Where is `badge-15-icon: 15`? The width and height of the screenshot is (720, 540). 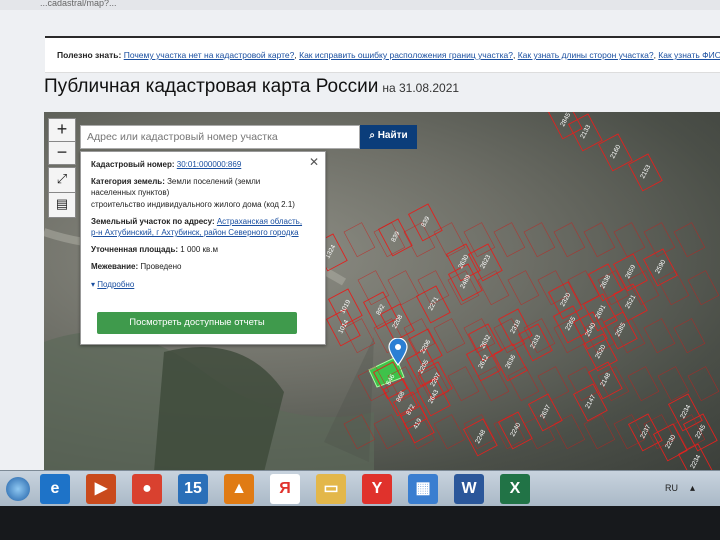
badge-15-icon: 15 is located at coordinates (193, 489).